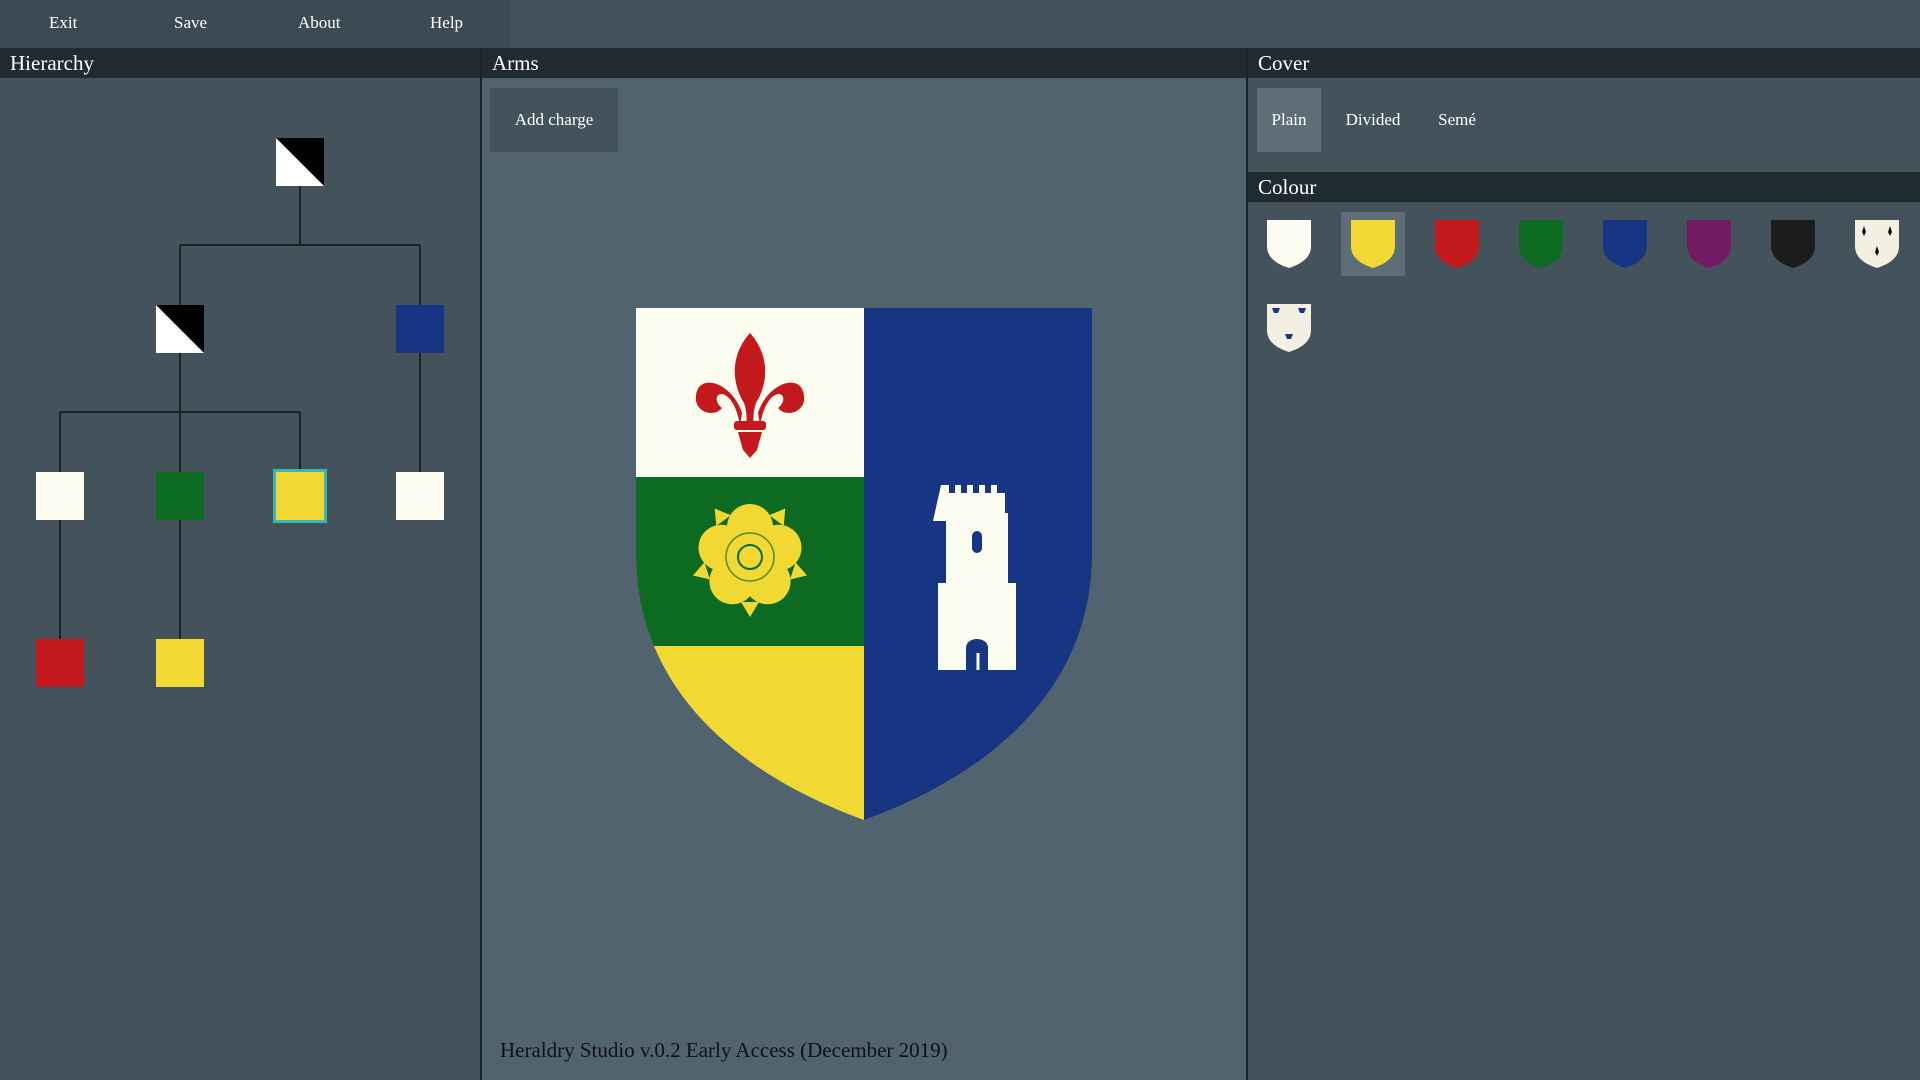 The width and height of the screenshot is (1920, 1080). I want to click on colour-ermine-swatch, so click(1877, 244).